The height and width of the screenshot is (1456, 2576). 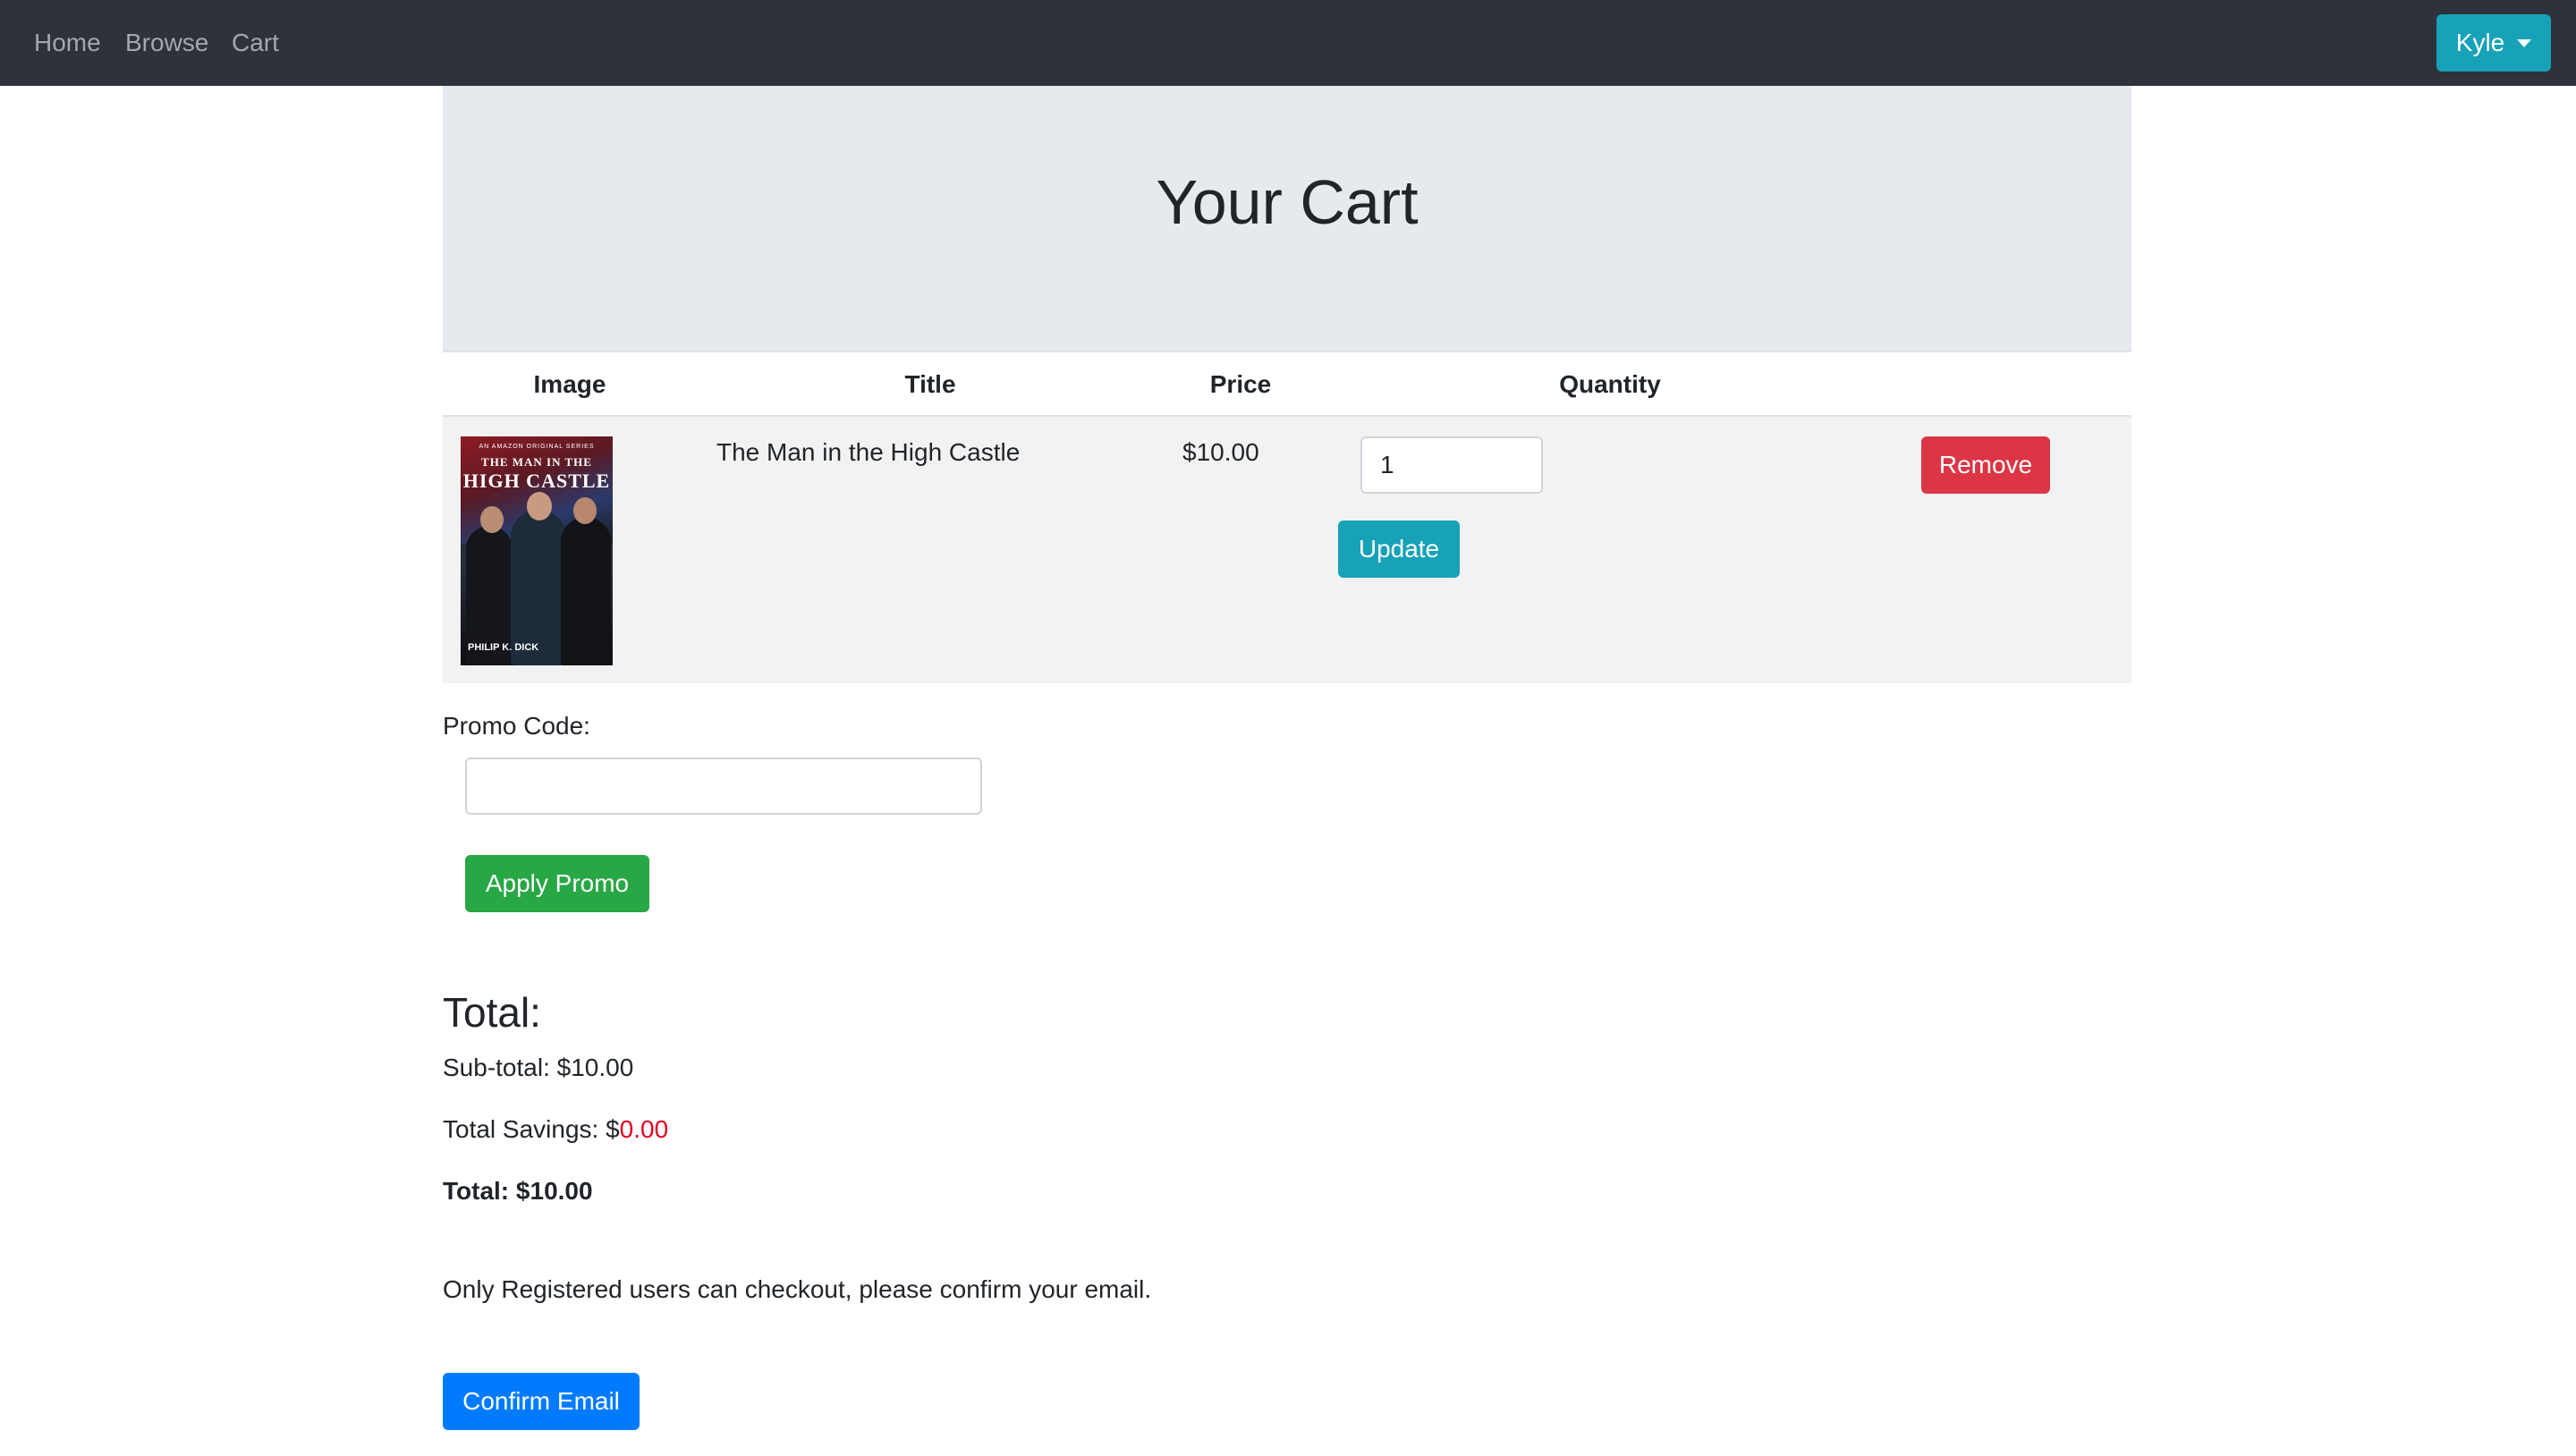 I want to click on total-label: Total:, so click(x=479, y=1191).